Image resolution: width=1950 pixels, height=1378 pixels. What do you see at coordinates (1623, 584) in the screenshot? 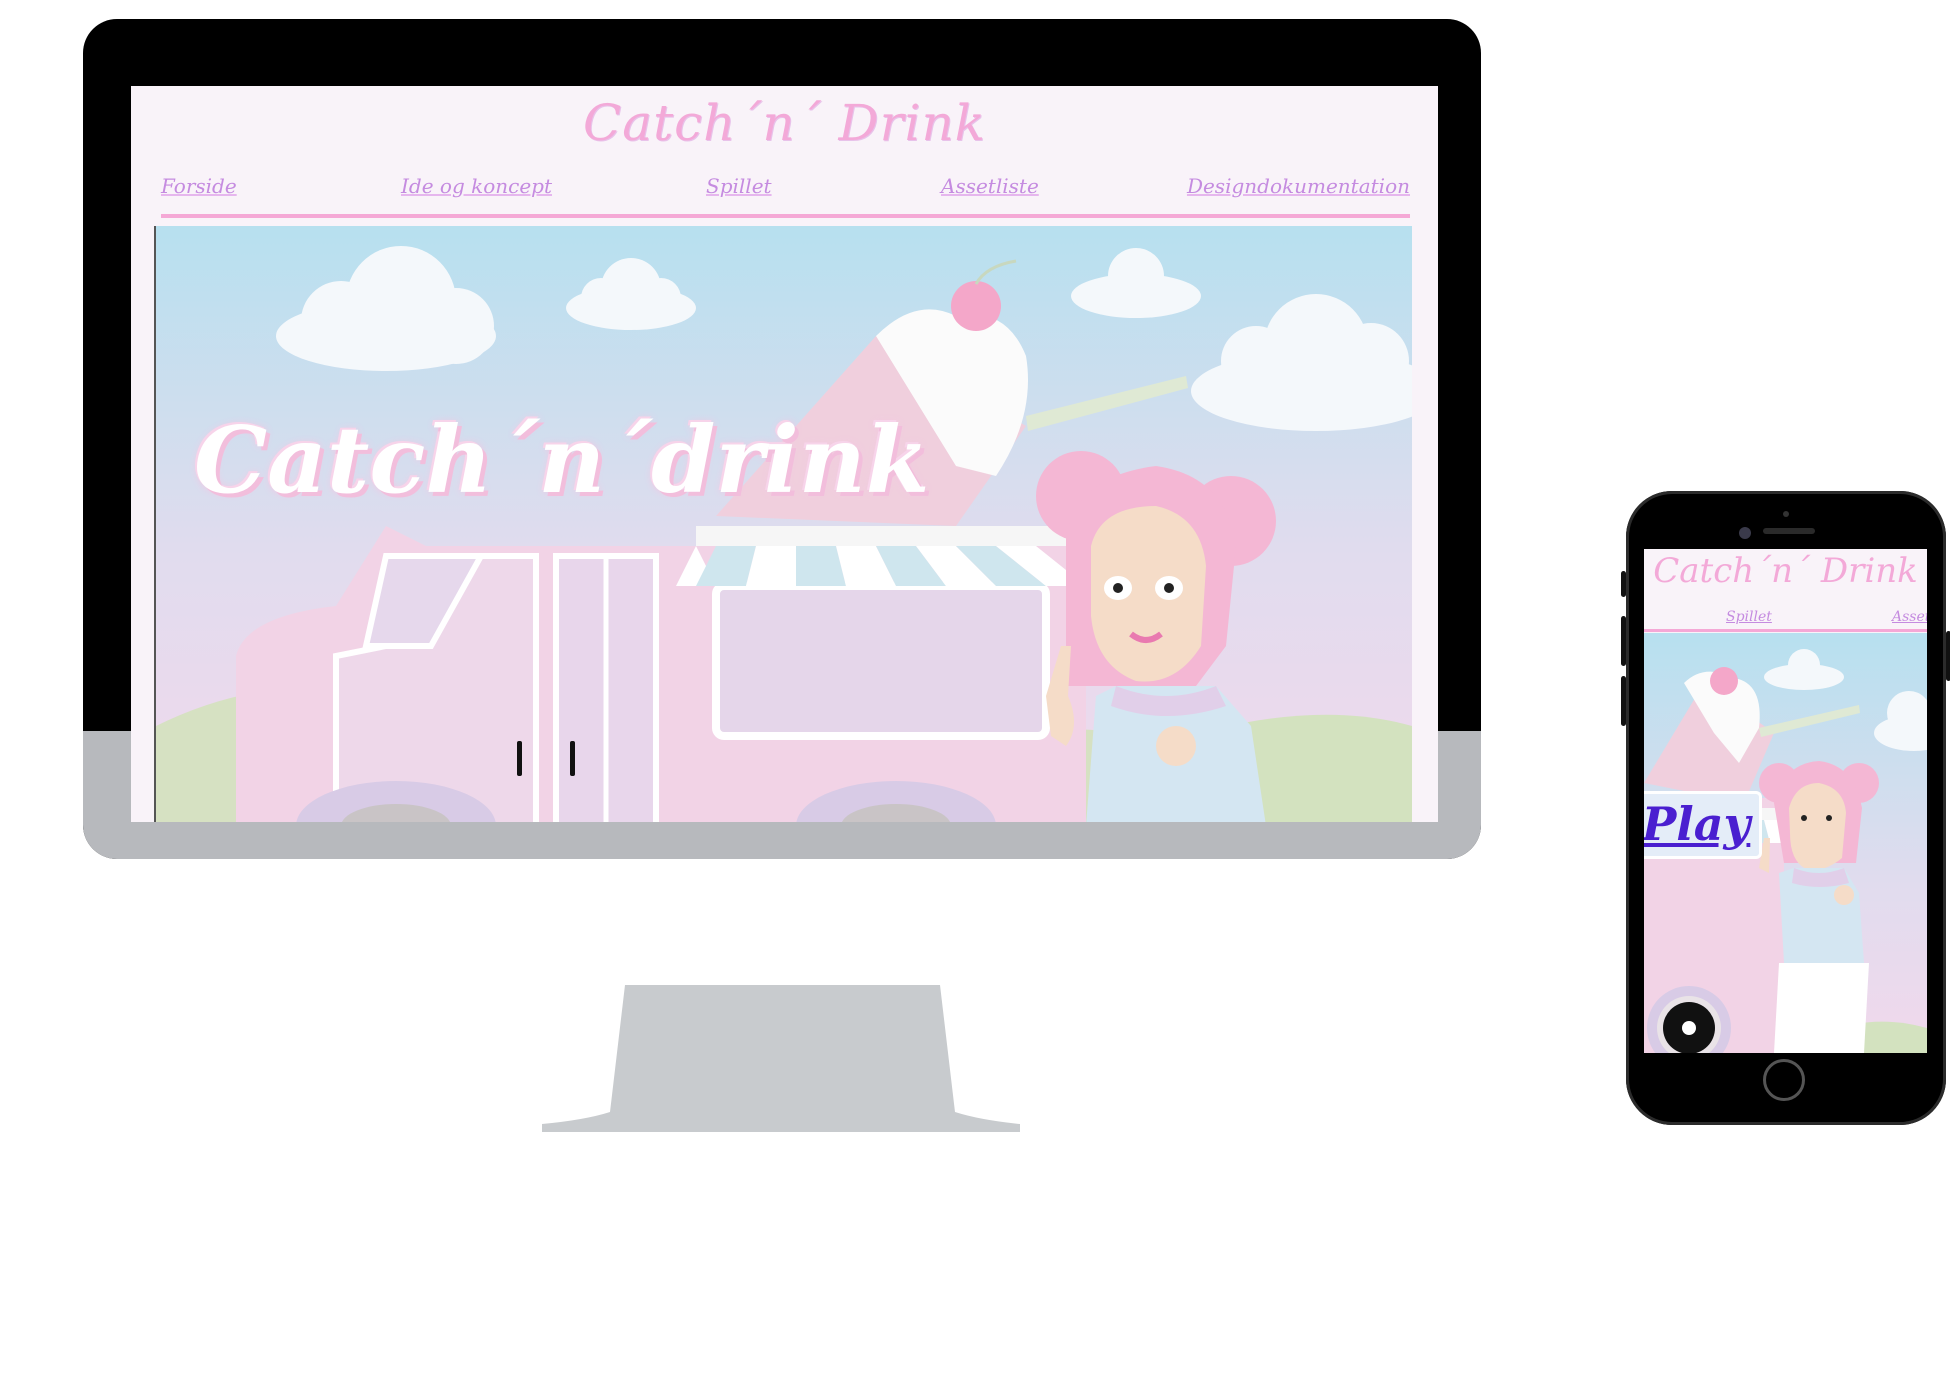
I see `phone-mute-switch` at bounding box center [1623, 584].